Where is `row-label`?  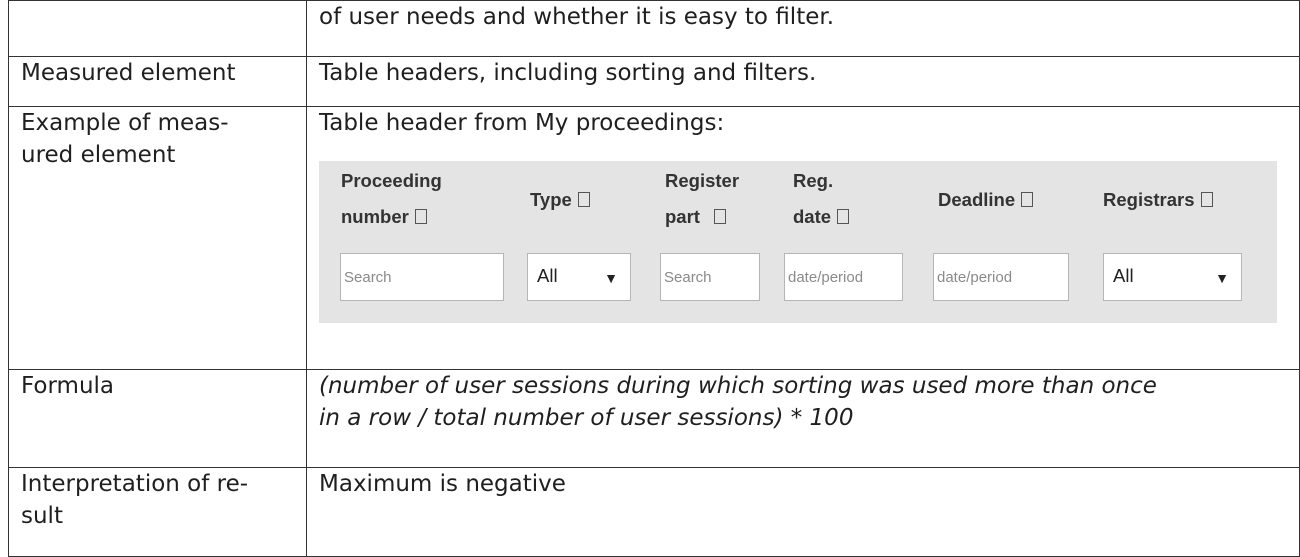
row-label is located at coordinates (157, 28).